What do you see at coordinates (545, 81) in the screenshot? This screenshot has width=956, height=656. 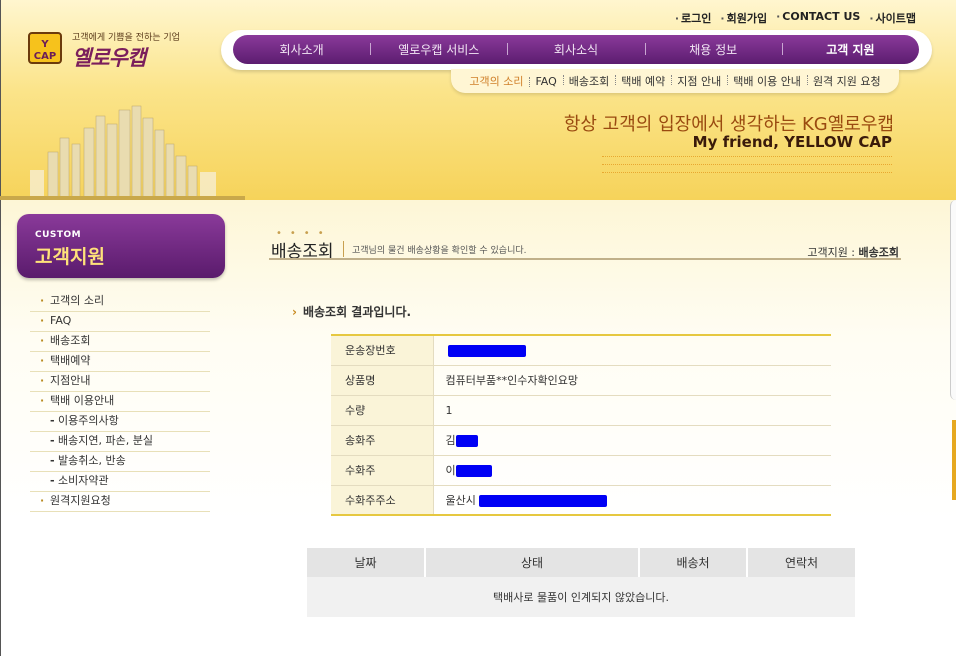 I see `subnav-faq: FAQ` at bounding box center [545, 81].